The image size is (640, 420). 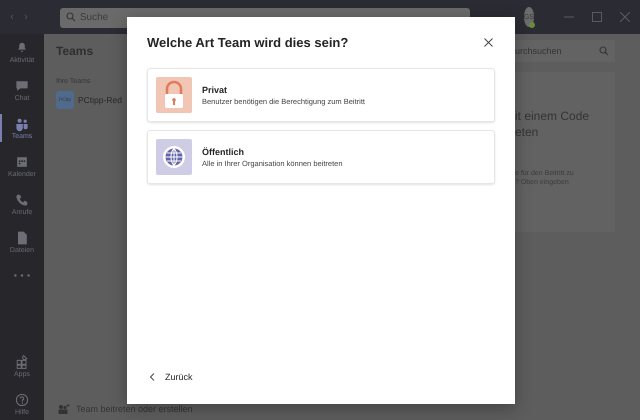 I want to click on phone-icon, so click(x=22, y=200).